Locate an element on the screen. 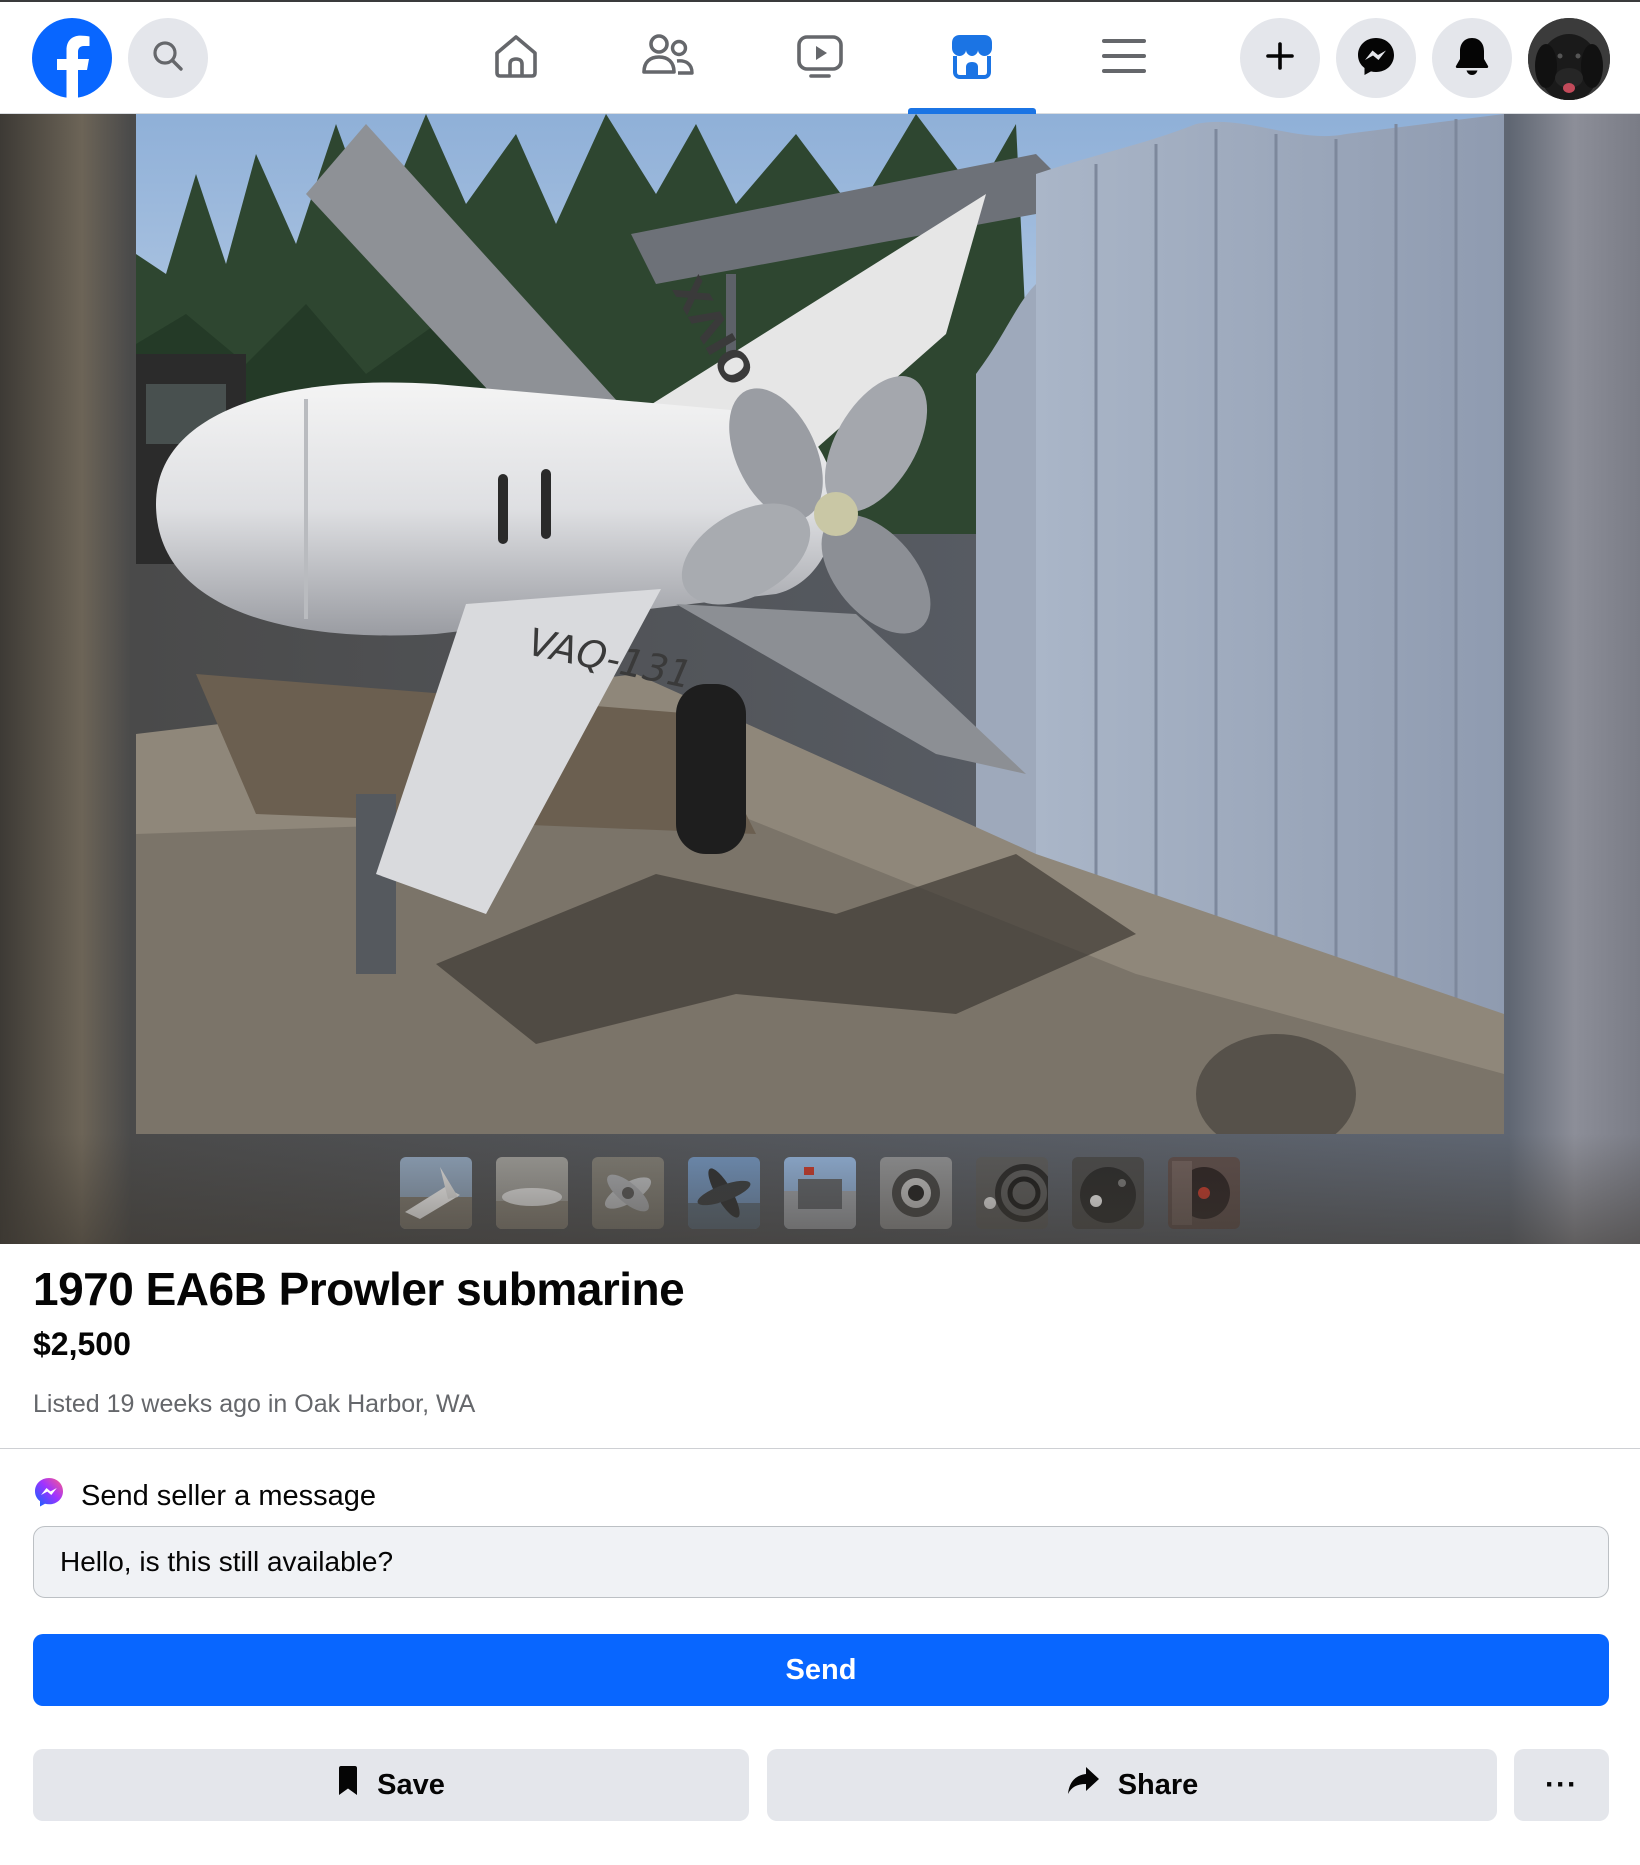 The image size is (1640, 1865). share-arrow-icon is located at coordinates (1083, 1785).